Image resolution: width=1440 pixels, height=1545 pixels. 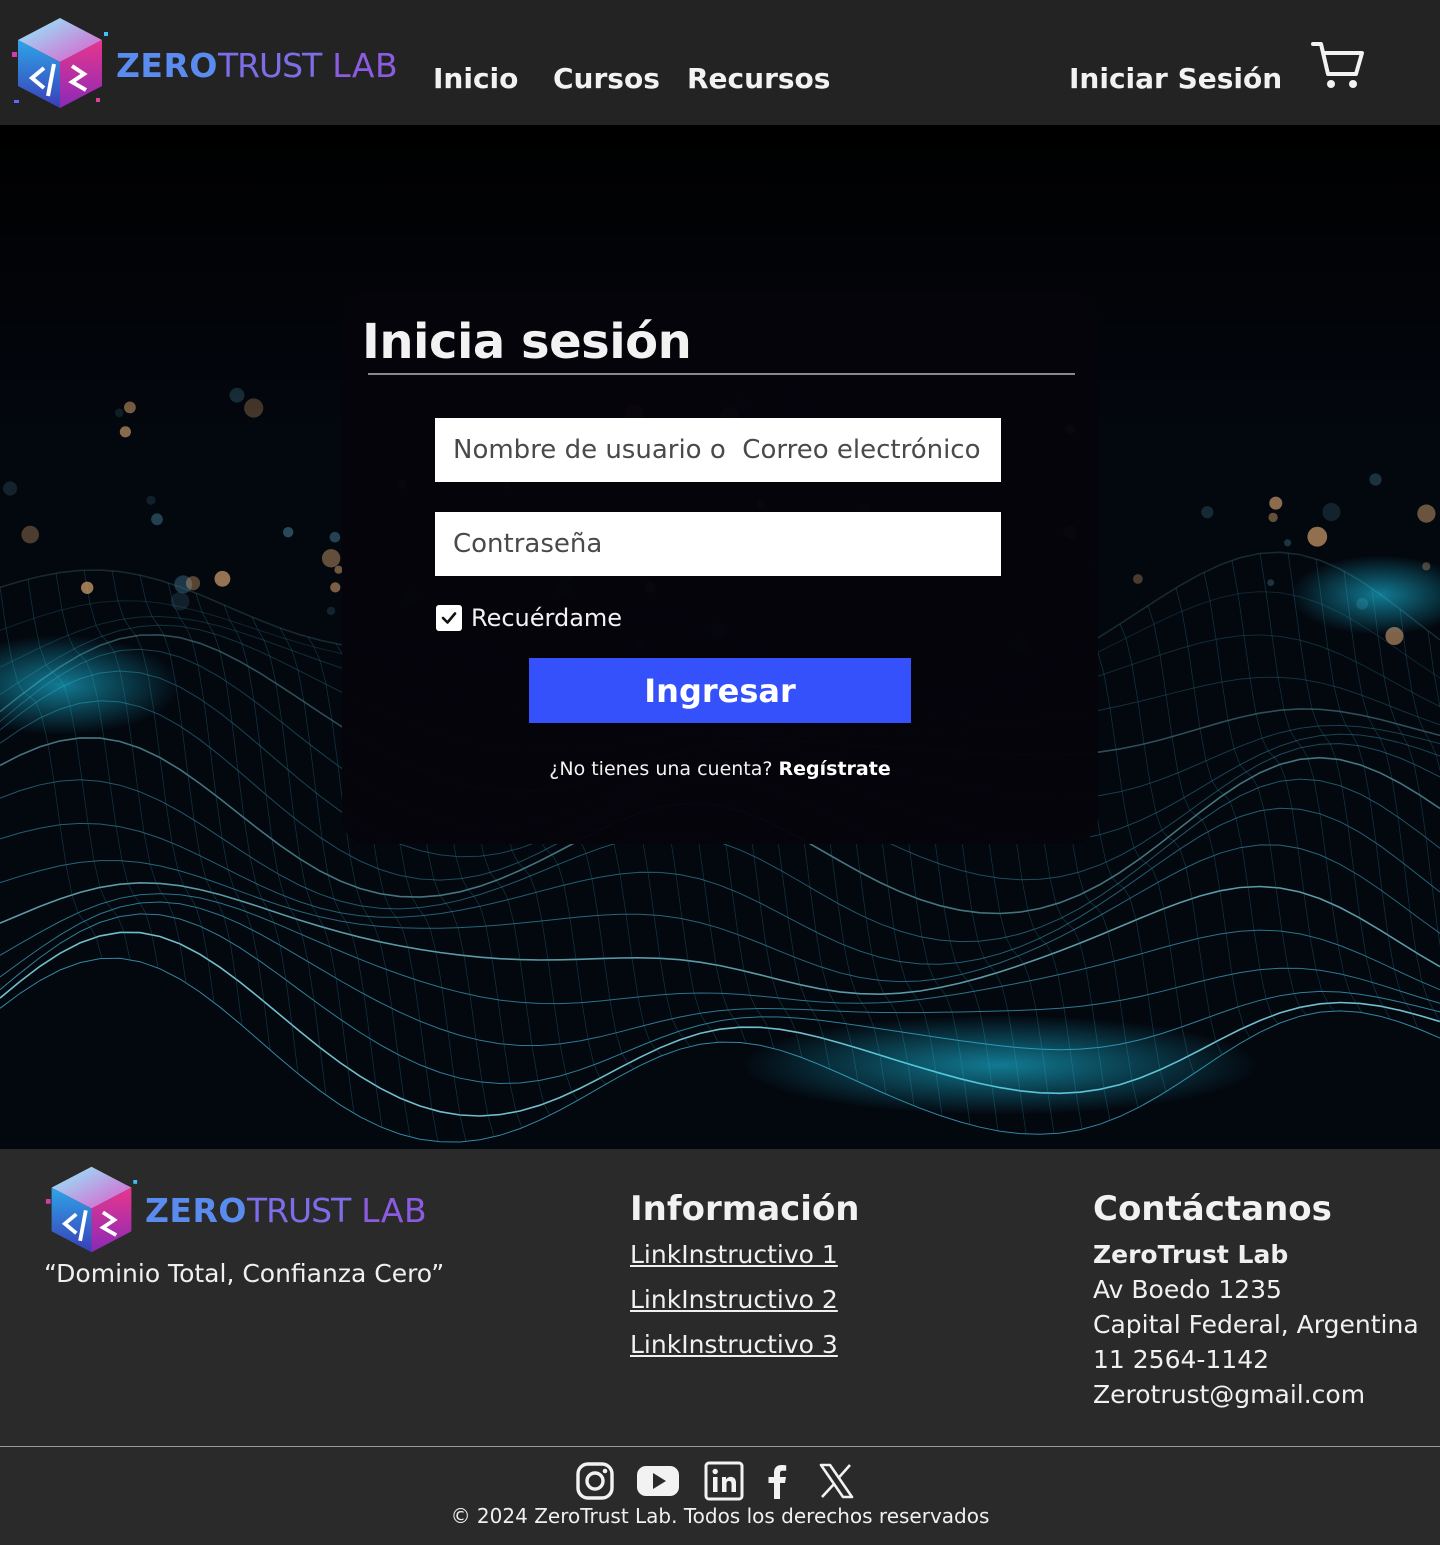 What do you see at coordinates (758, 78) in the screenshot?
I see `nav-recursos-link: Recursos` at bounding box center [758, 78].